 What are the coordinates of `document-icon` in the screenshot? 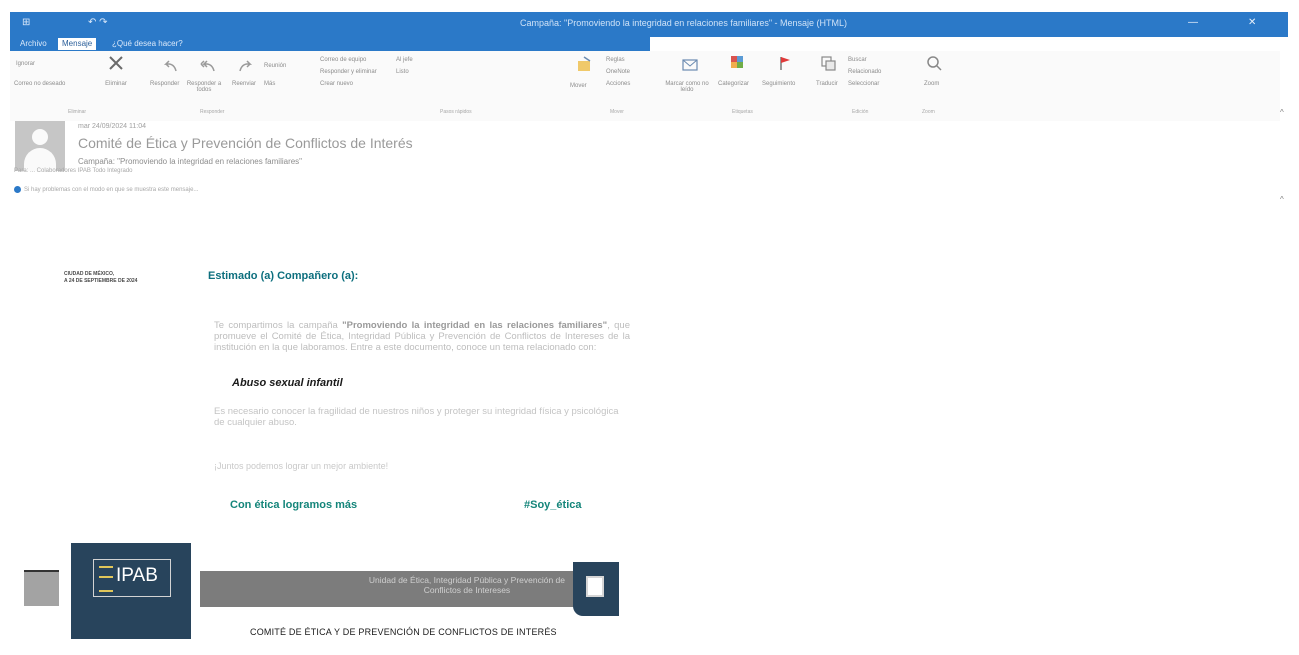 It's located at (595, 586).